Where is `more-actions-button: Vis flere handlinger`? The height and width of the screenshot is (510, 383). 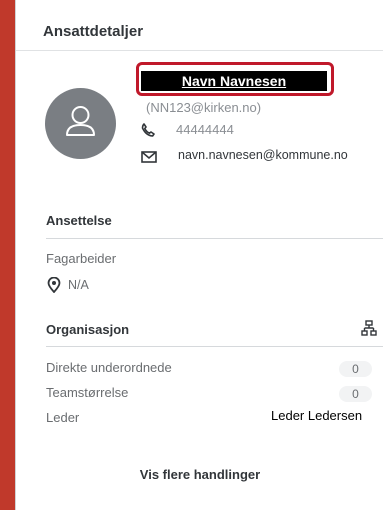
more-actions-button: Vis flere handlinger is located at coordinates (199, 474).